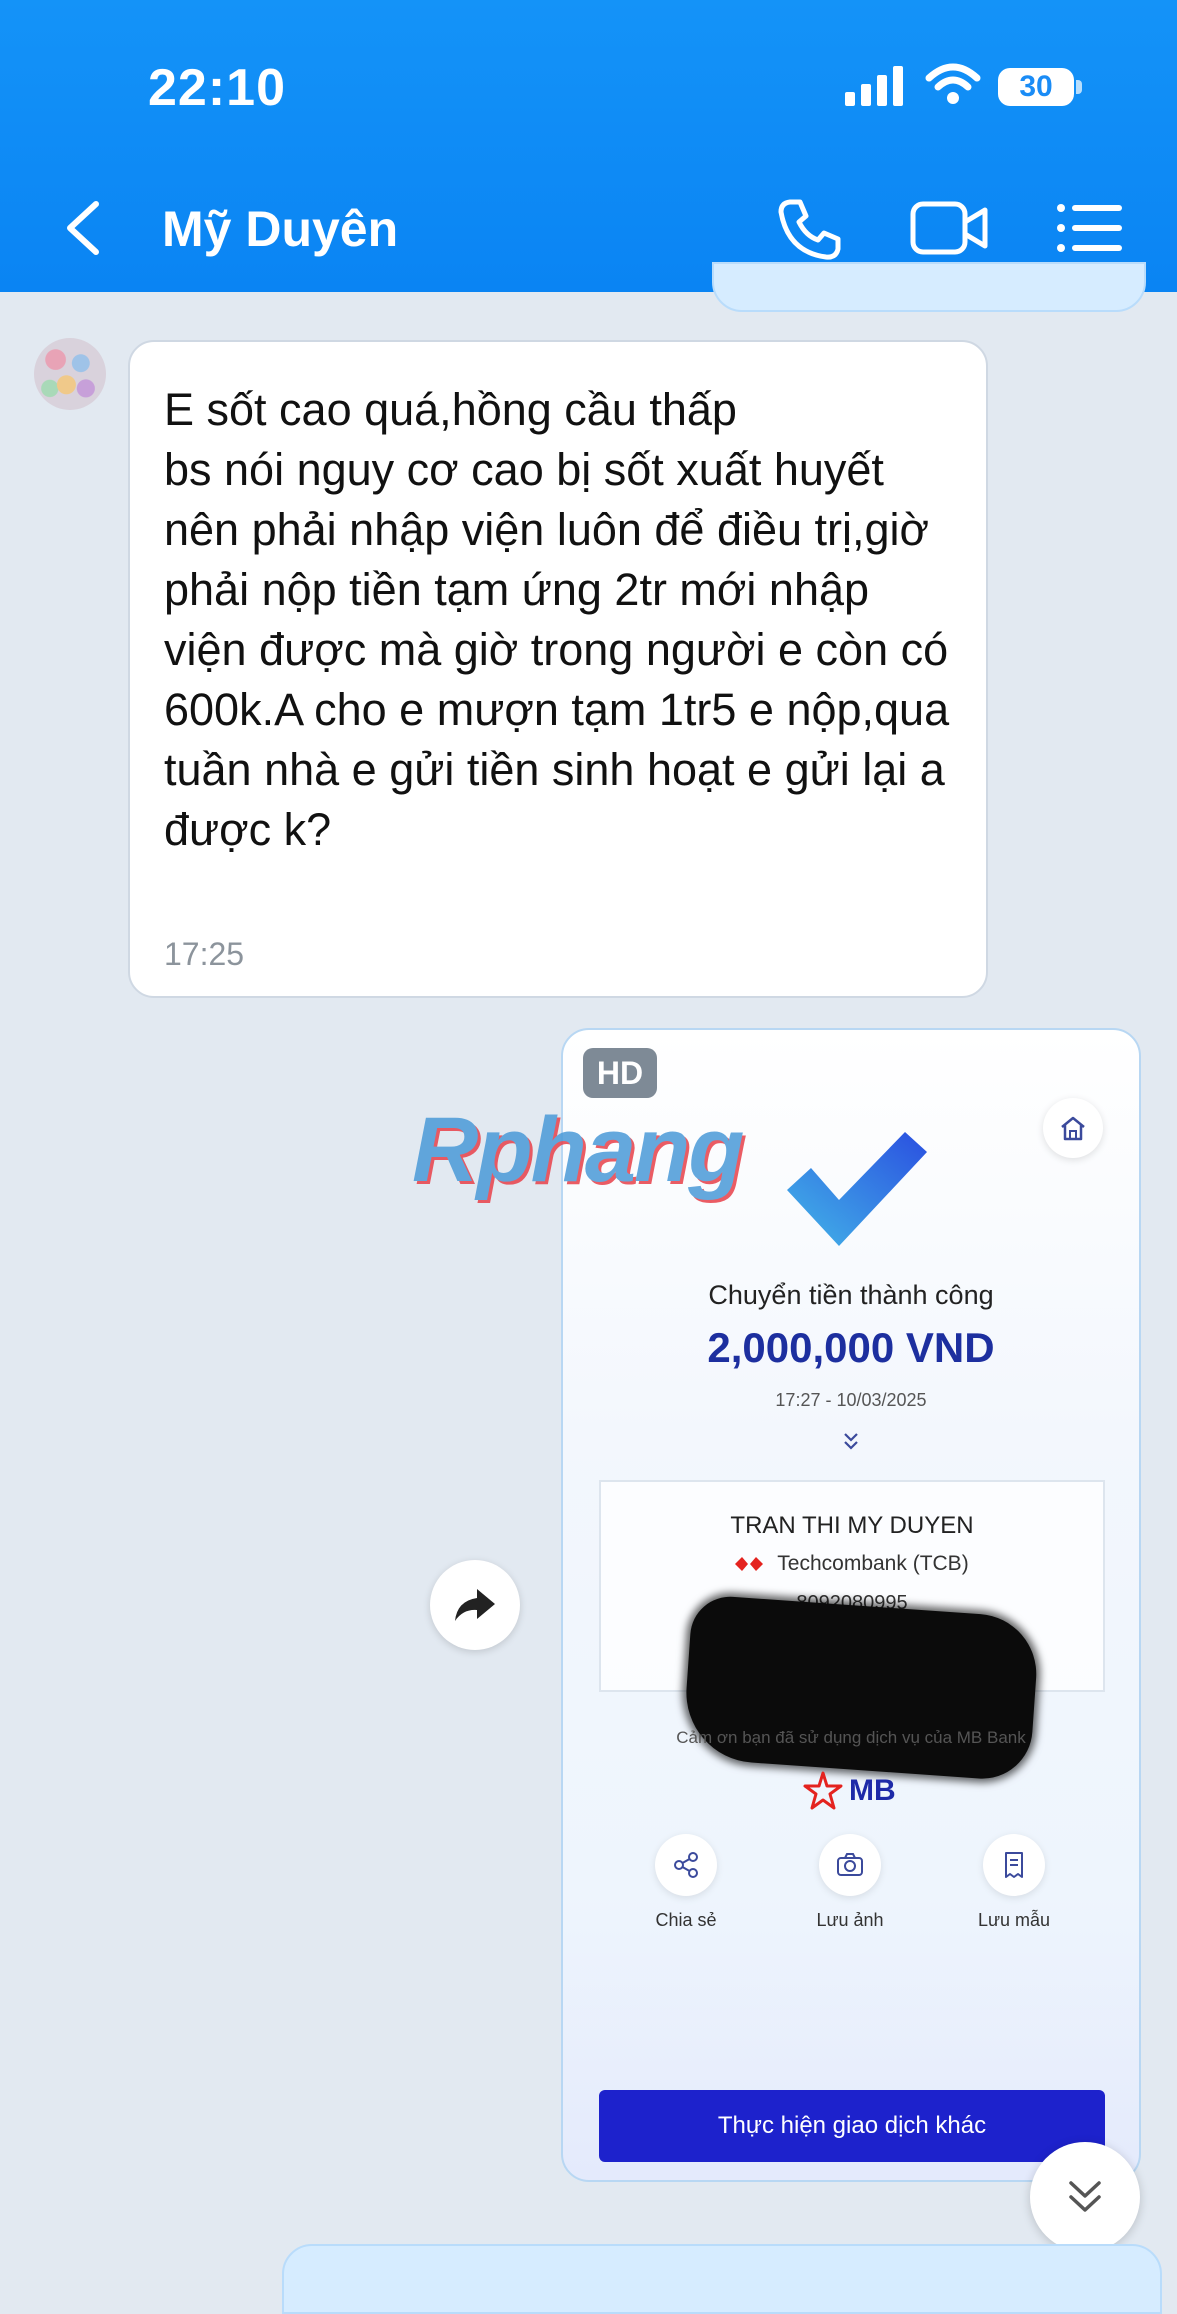  I want to click on next-message-bubble, so click(722, 2279).